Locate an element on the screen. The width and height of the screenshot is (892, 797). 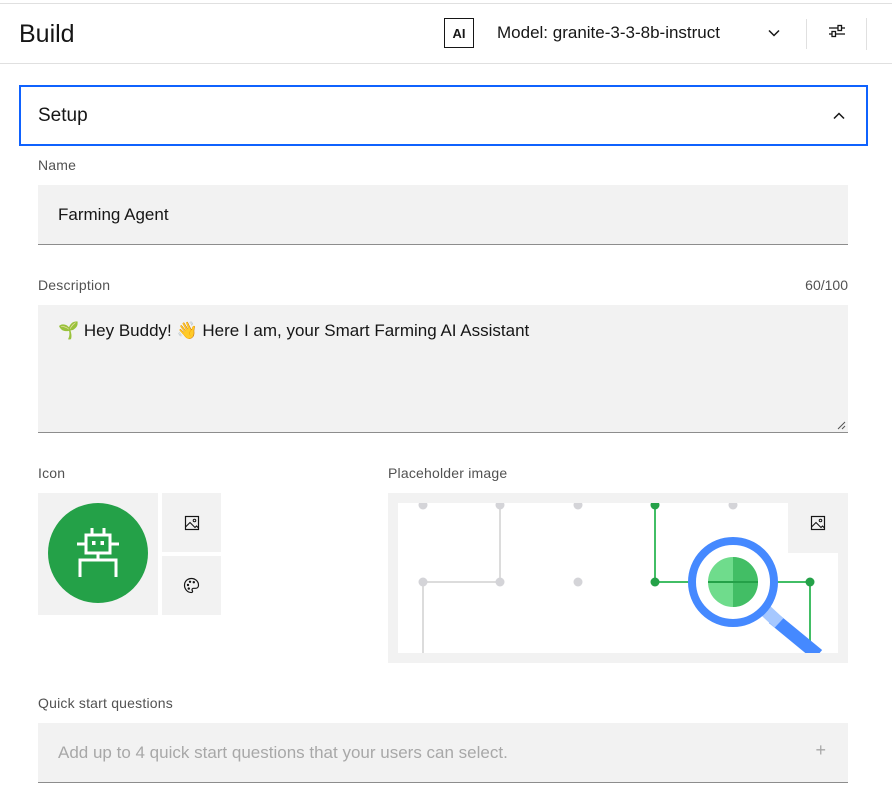
palette-icon is located at coordinates (191, 585).